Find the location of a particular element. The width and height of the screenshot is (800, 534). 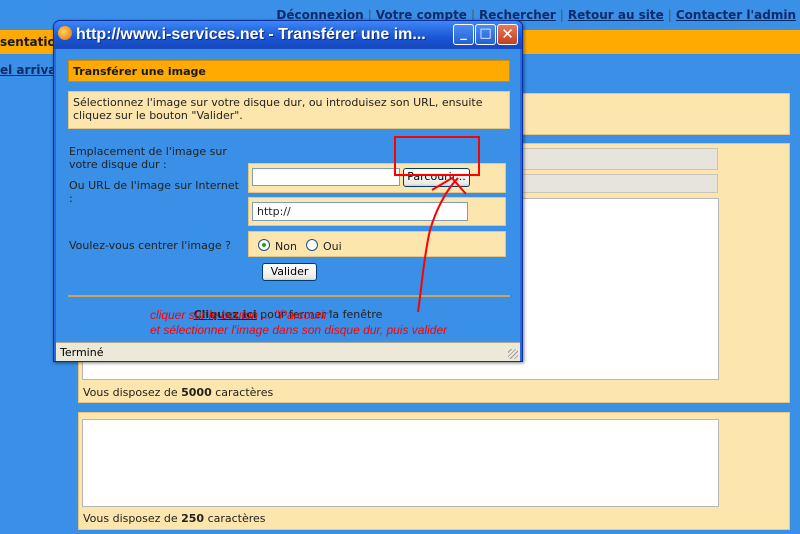

file-path-input is located at coordinates (326, 177).